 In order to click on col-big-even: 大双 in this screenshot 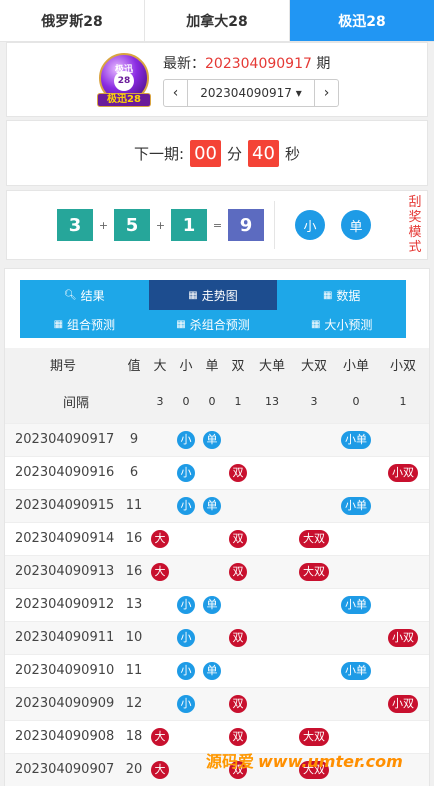, I will do `click(314, 364)`.